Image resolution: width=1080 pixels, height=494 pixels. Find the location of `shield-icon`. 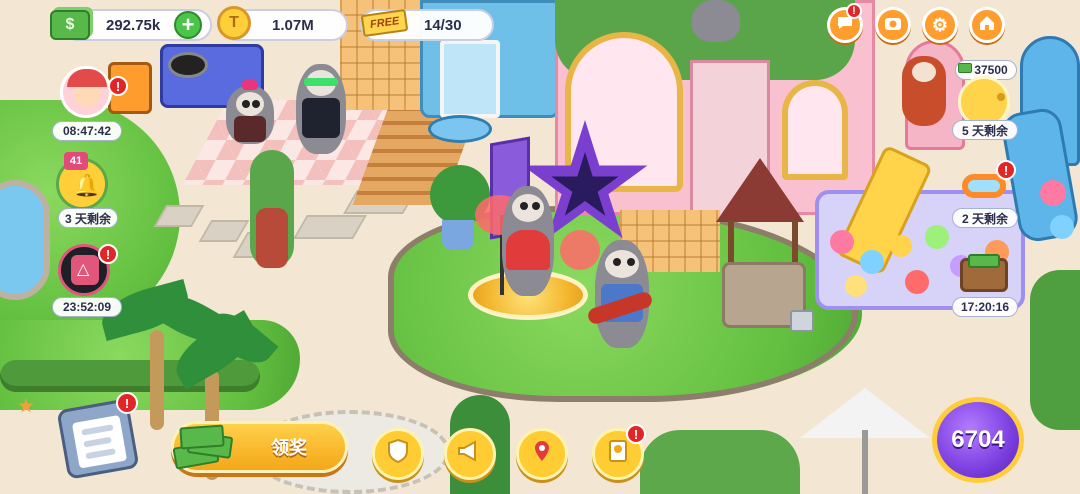

shield-icon is located at coordinates (398, 453).